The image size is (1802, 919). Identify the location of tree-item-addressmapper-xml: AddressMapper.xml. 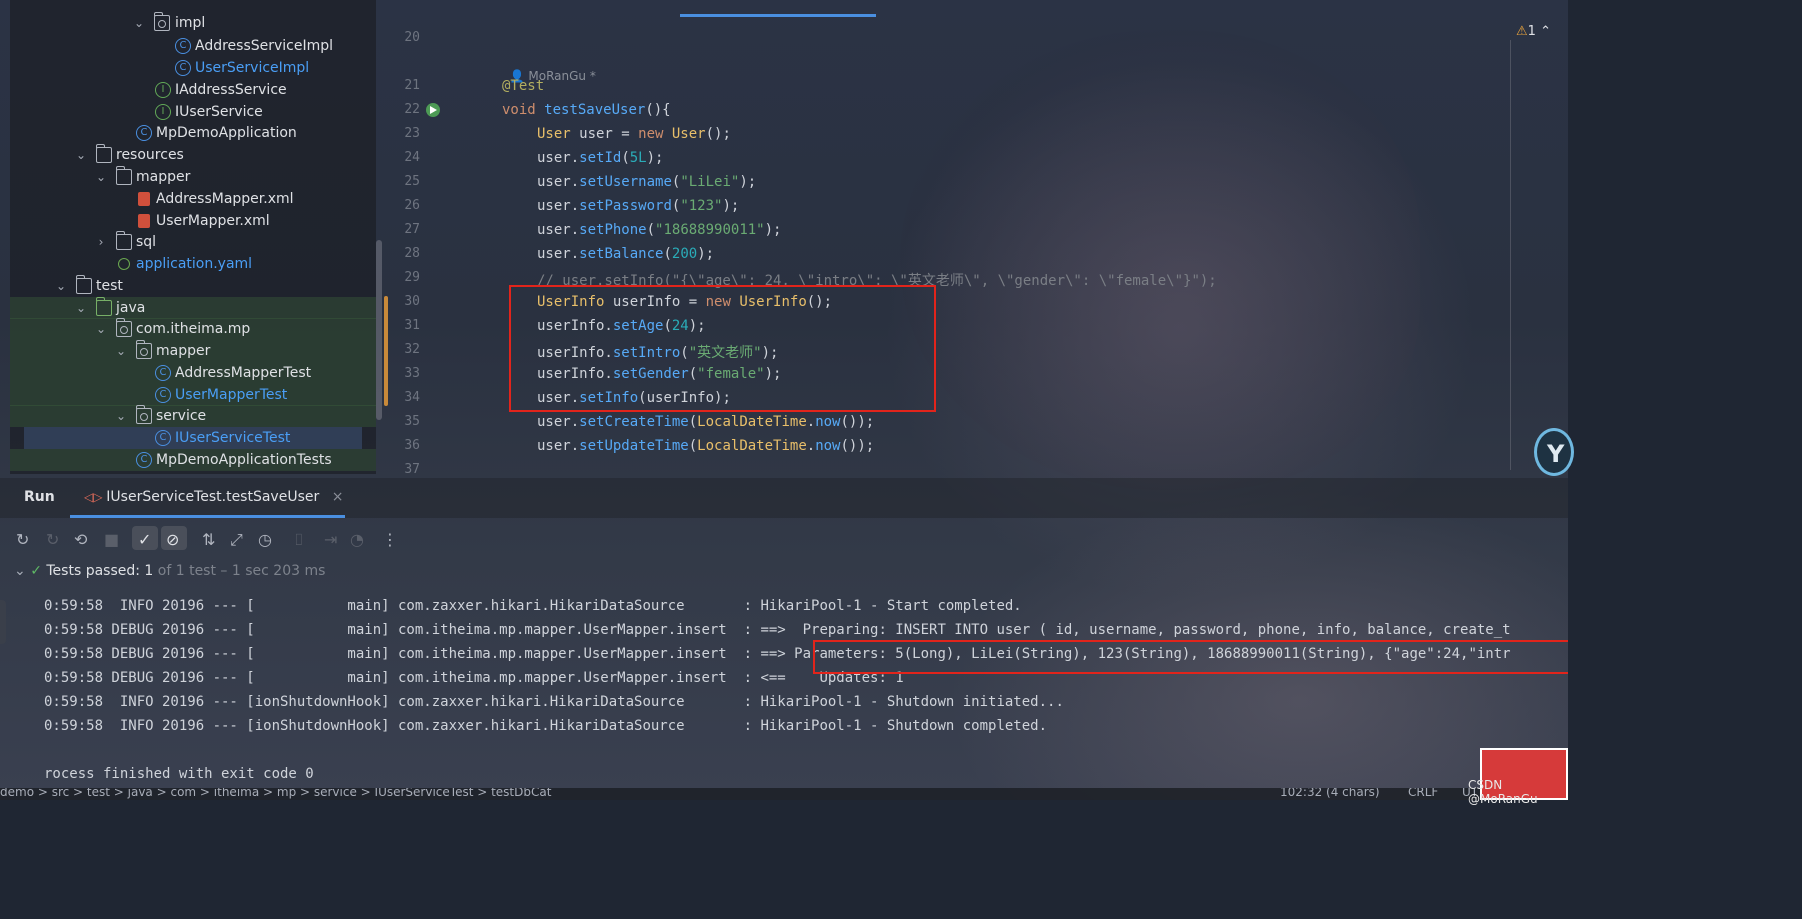
(193, 199).